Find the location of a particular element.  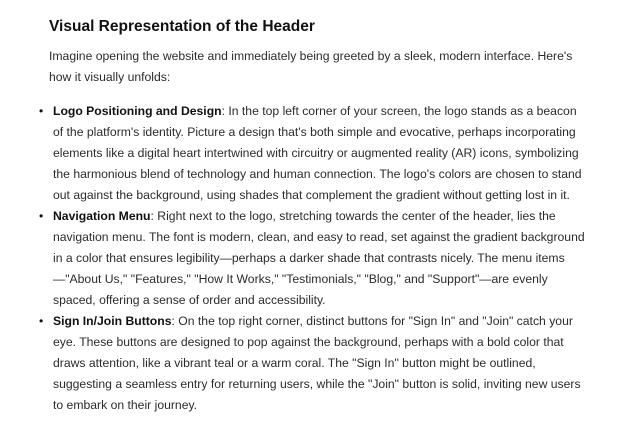

list-item-title: Sign In/Join Buttons is located at coordinates (112, 321).